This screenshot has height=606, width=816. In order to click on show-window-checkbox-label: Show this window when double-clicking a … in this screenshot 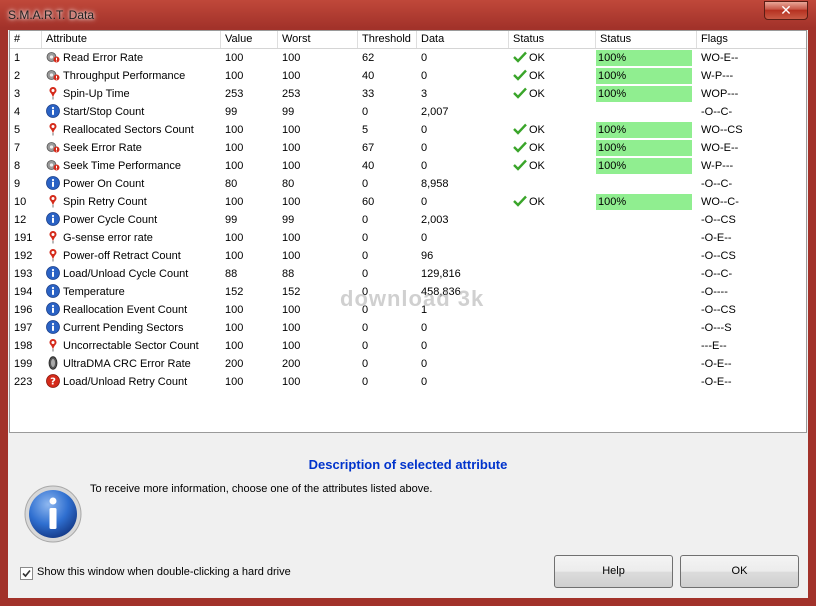, I will do `click(164, 572)`.